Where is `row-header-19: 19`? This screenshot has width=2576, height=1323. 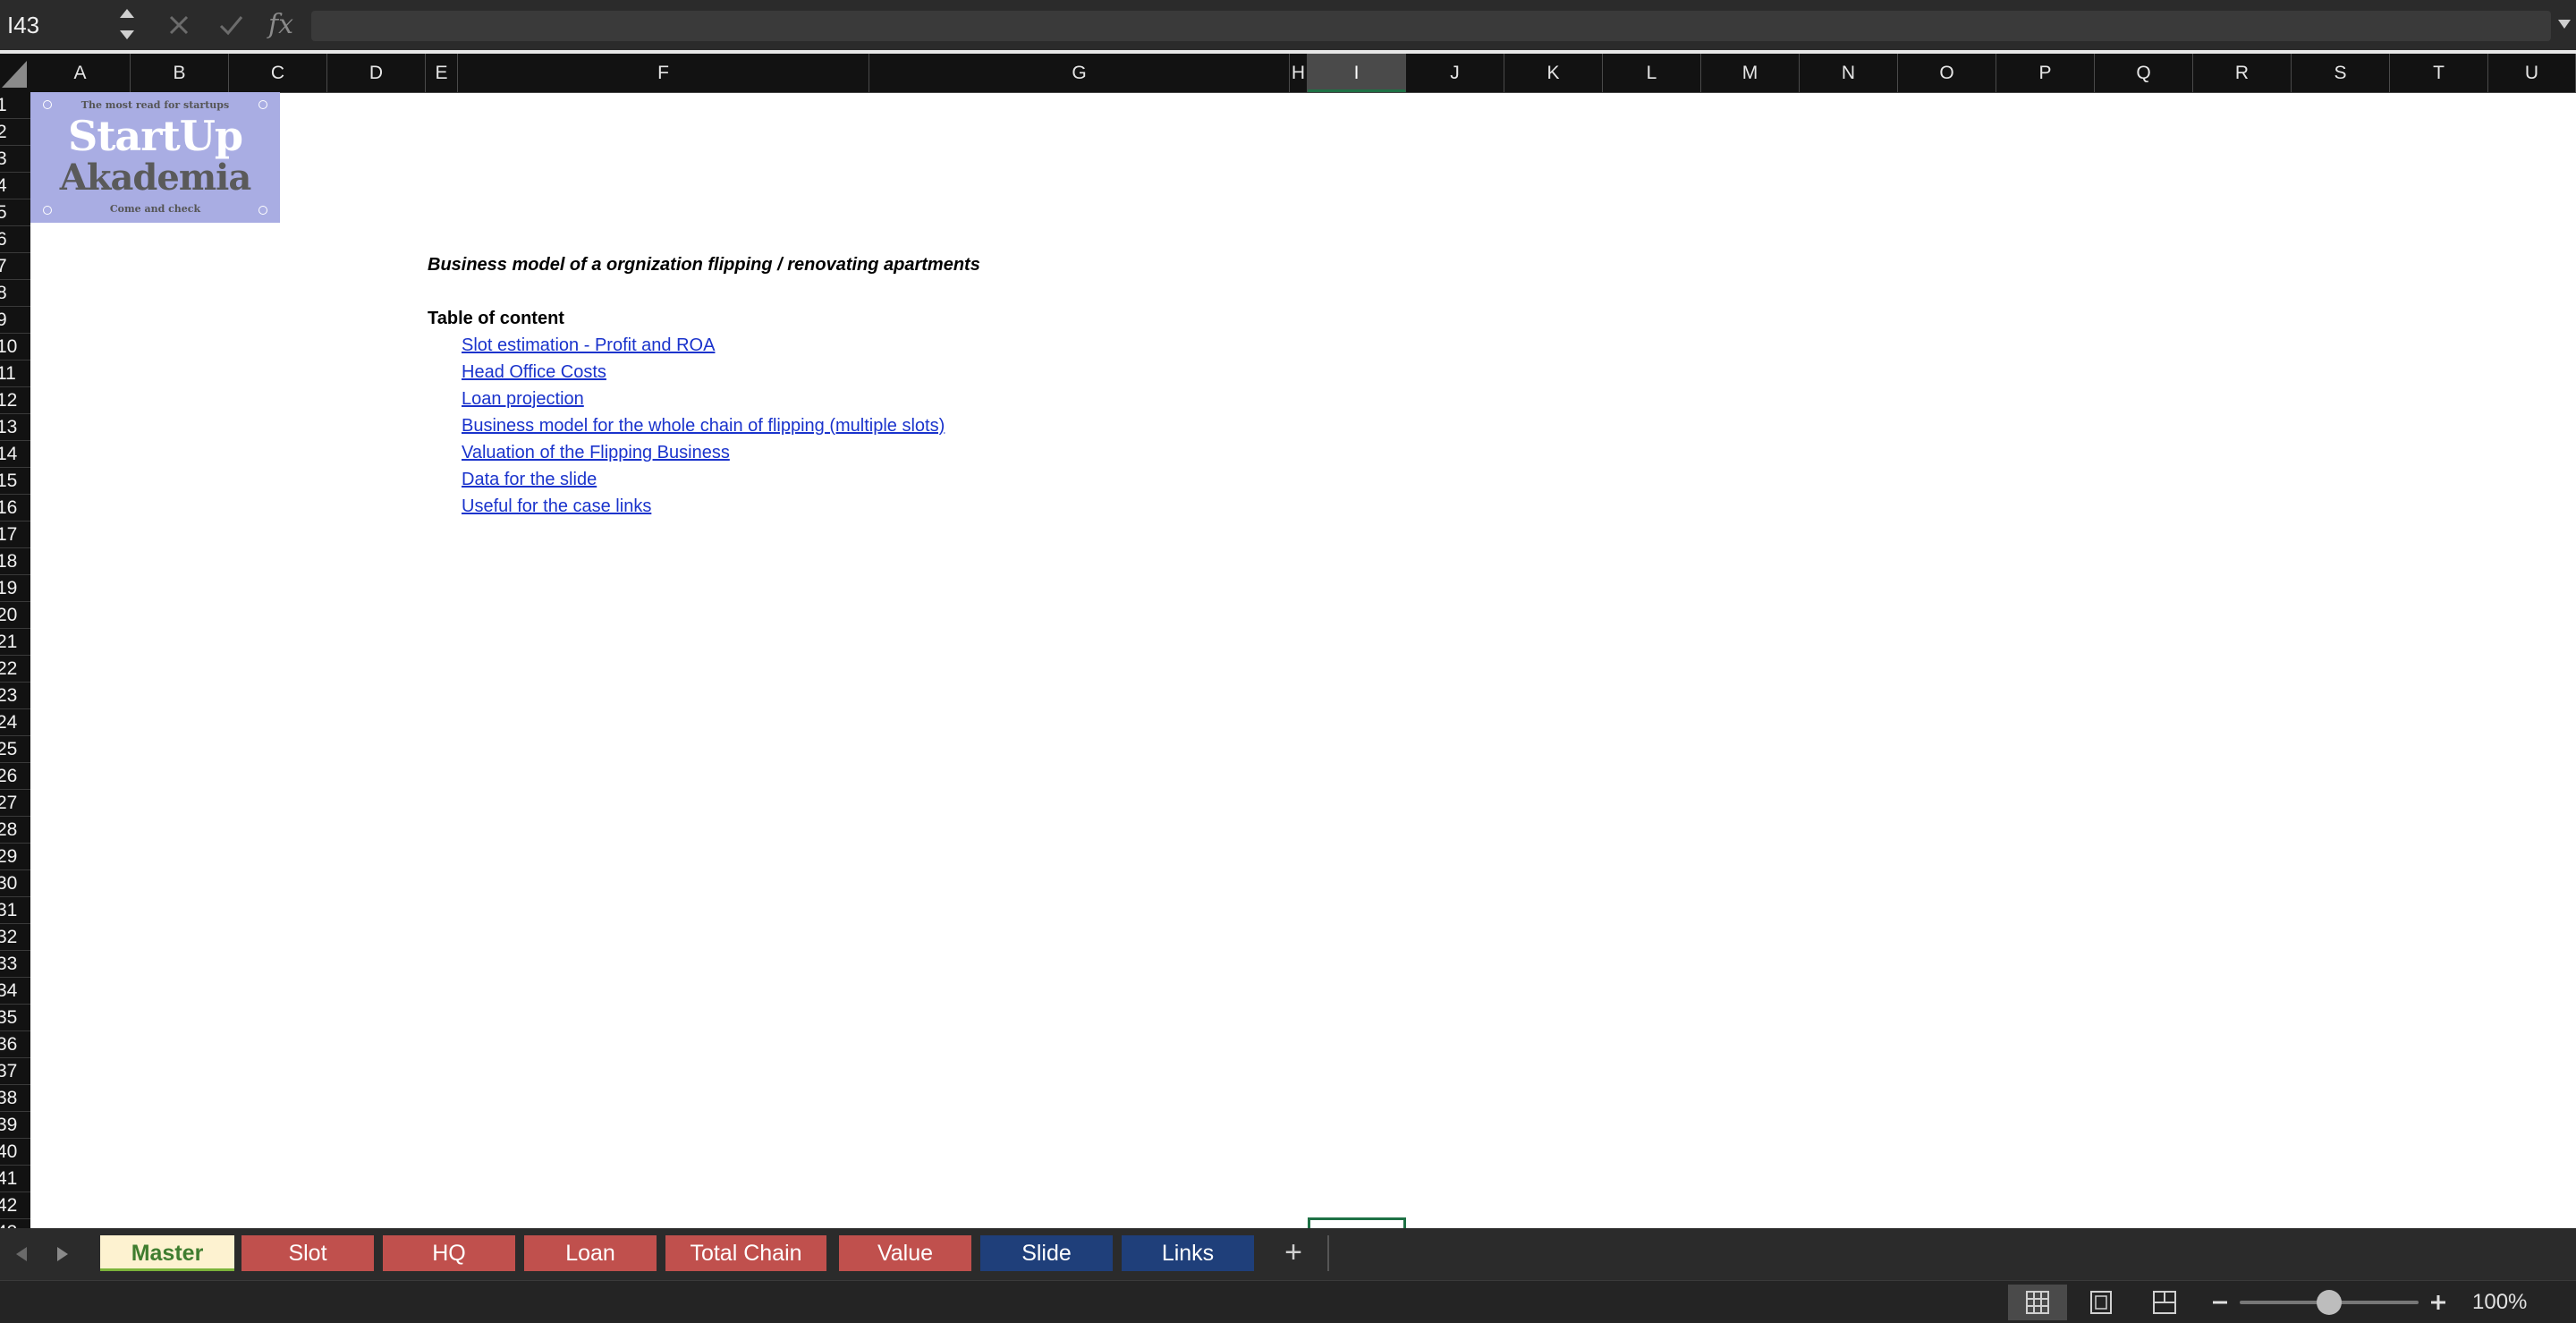
row-header-19: 19 is located at coordinates (15, 588).